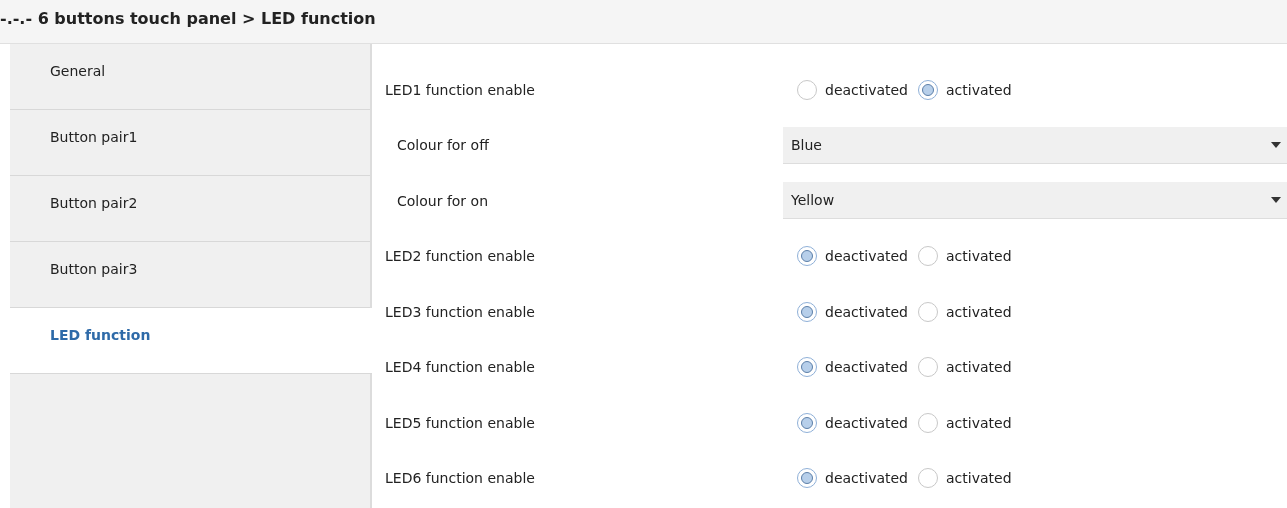 Image resolution: width=1287 pixels, height=508 pixels. Describe the element at coordinates (190, 209) in the screenshot. I see `sidebar-item: Button pair2` at that location.